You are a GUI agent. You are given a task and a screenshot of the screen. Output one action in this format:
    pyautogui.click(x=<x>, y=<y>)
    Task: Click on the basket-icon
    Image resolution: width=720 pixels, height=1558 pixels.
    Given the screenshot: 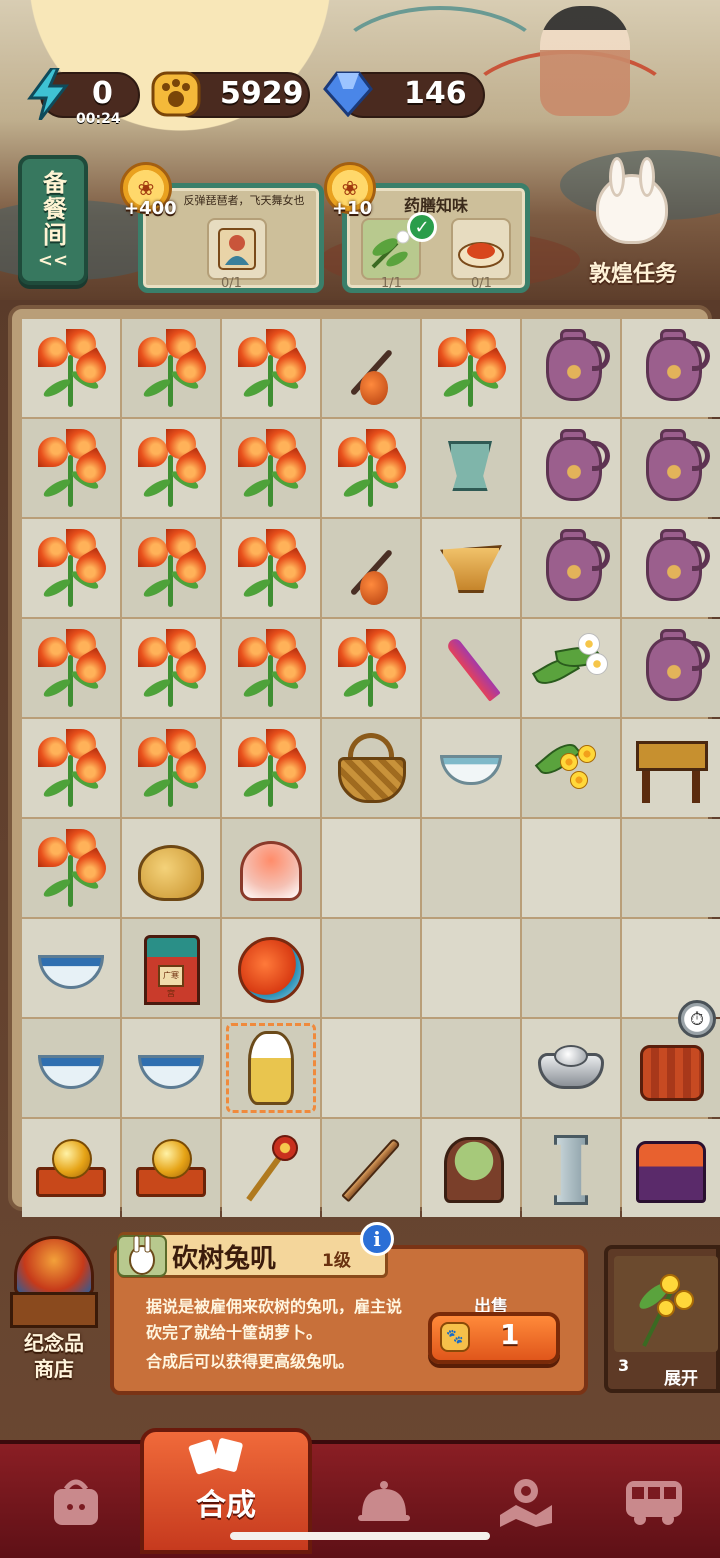 What is the action you would take?
    pyautogui.click(x=371, y=768)
    